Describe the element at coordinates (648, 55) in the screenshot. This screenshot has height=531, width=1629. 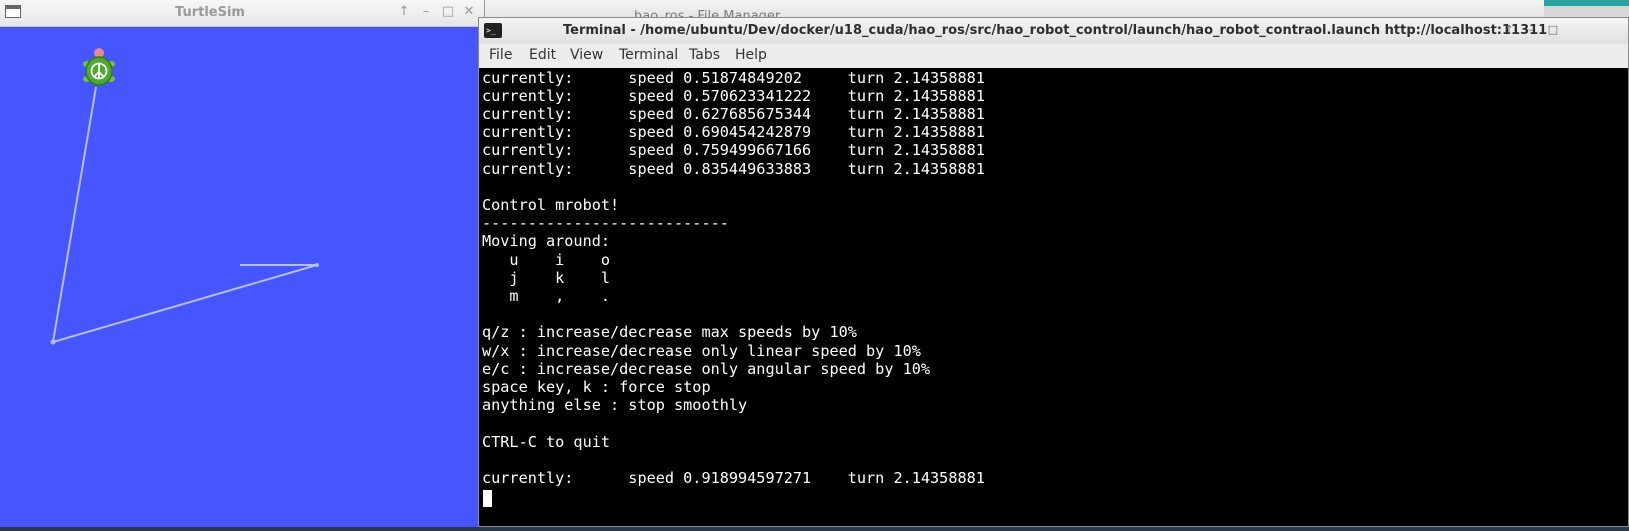
I see `menu-terminal: Terminal` at that location.